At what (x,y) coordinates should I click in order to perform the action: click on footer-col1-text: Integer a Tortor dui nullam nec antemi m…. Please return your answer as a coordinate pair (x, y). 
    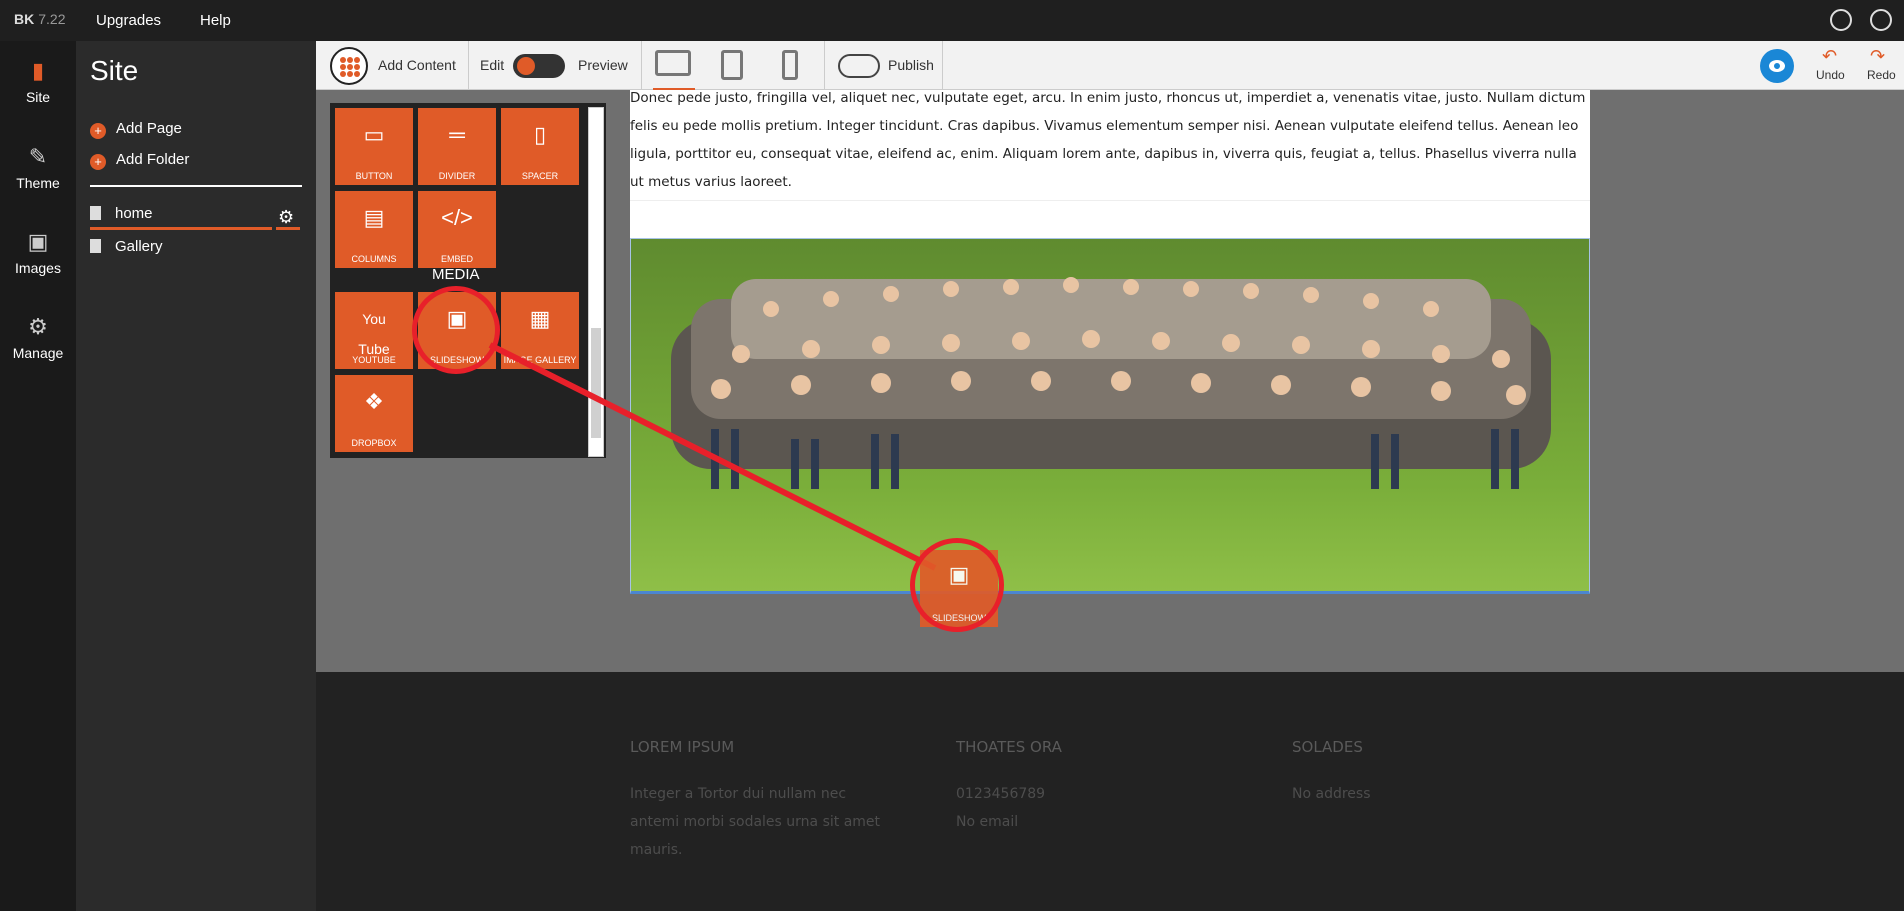
    Looking at the image, I should click on (755, 822).